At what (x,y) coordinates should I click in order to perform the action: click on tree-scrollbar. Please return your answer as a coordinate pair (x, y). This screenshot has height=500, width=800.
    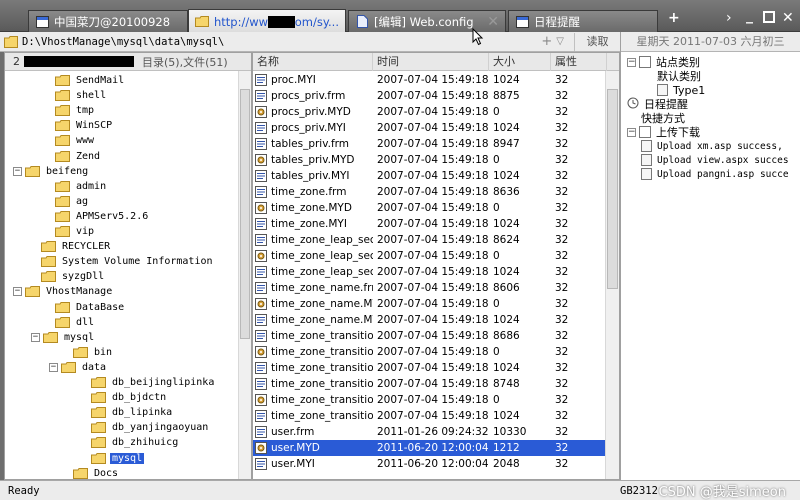
    Looking at the image, I should click on (244, 275).